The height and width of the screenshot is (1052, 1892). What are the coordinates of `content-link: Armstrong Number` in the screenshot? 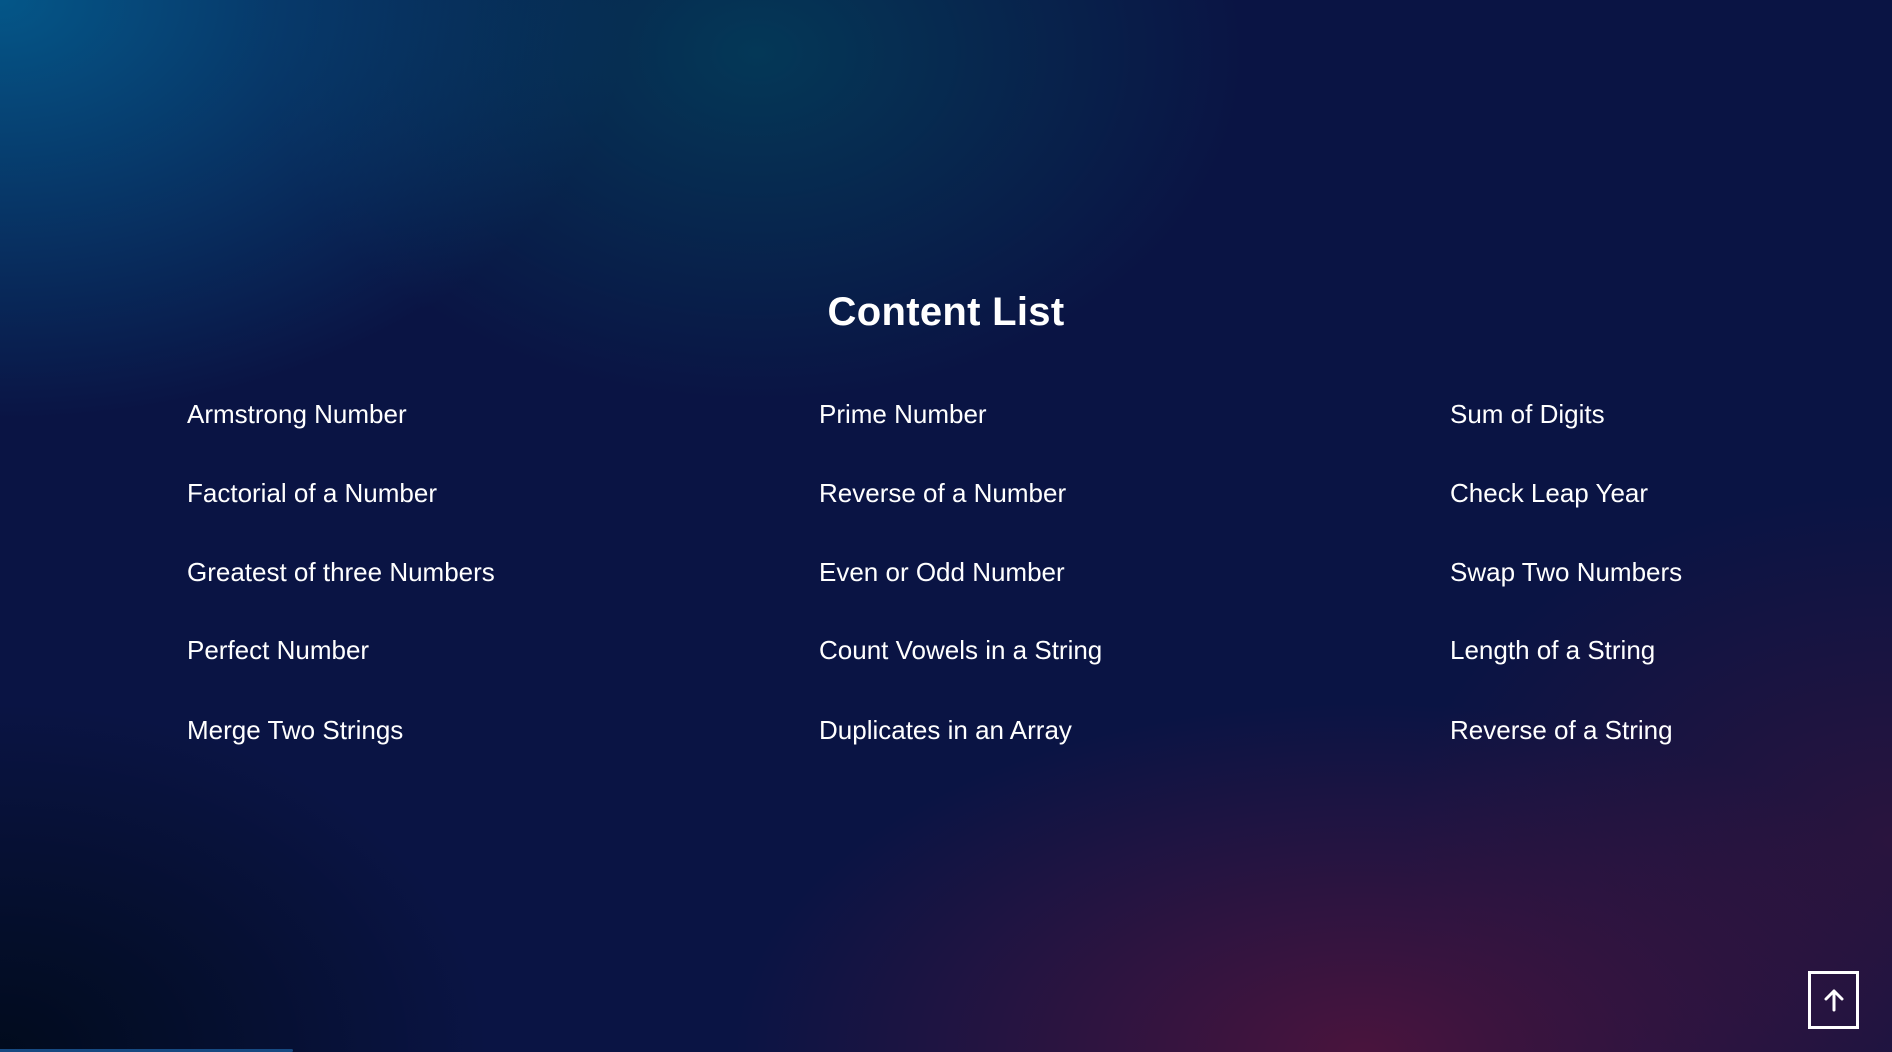 It's located at (297, 414).